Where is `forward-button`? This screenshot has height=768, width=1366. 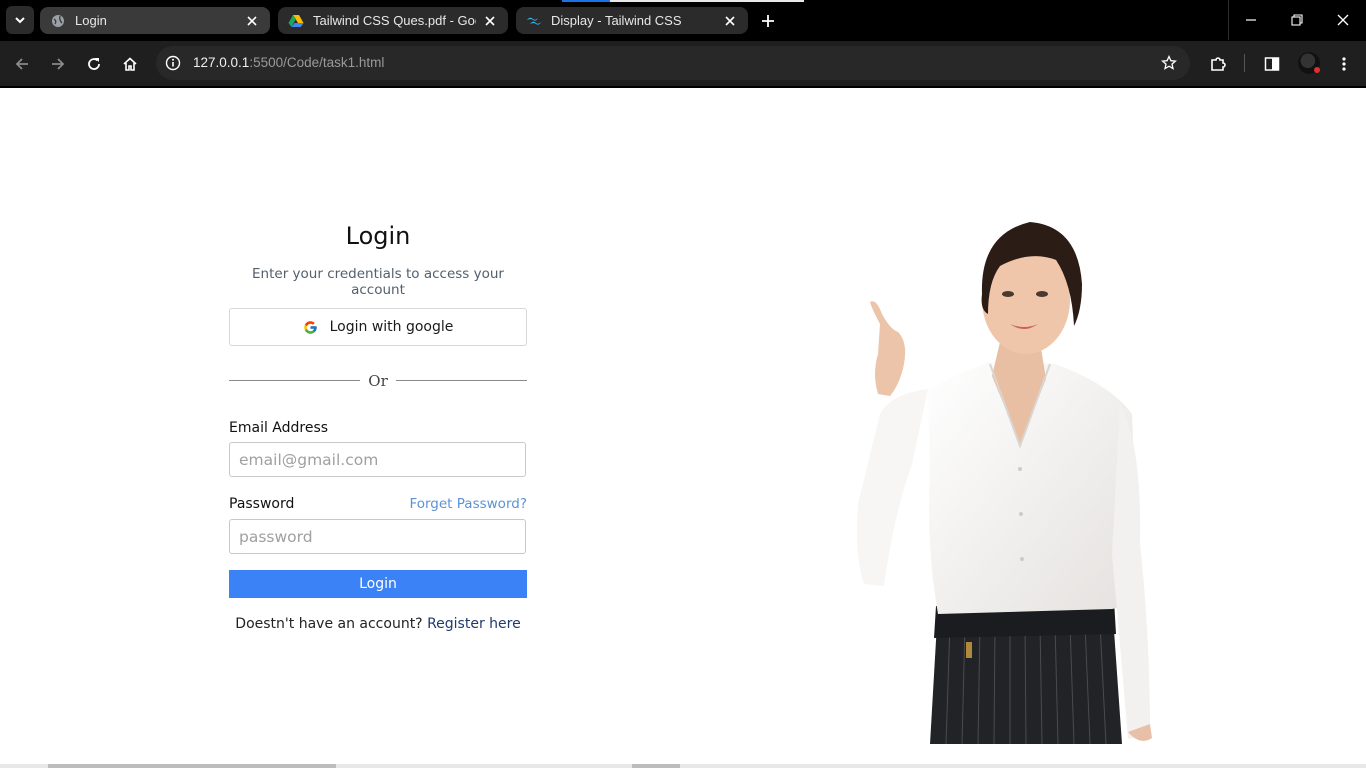 forward-button is located at coordinates (58, 64).